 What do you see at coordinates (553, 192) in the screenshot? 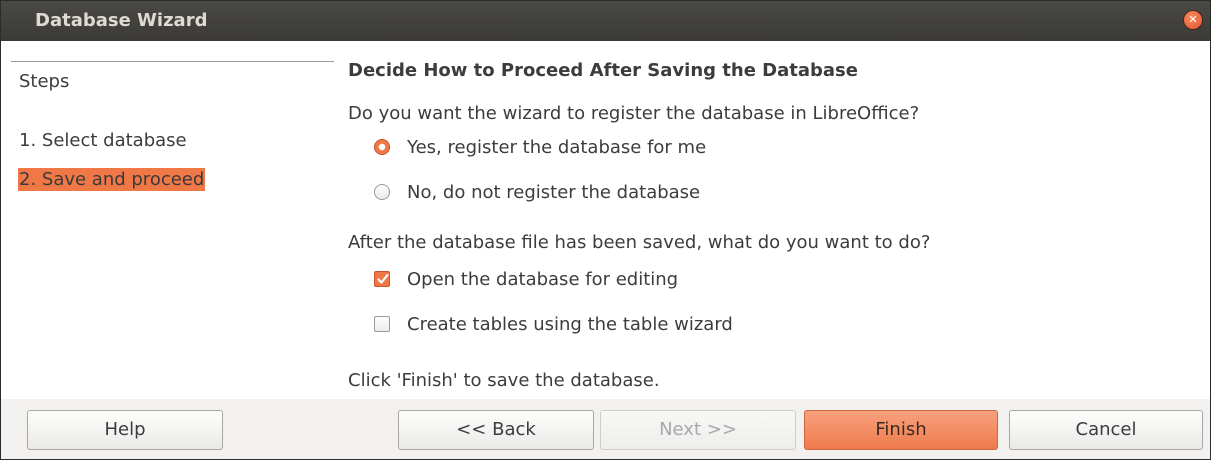
I see `register-no-label: No, do not register the database` at bounding box center [553, 192].